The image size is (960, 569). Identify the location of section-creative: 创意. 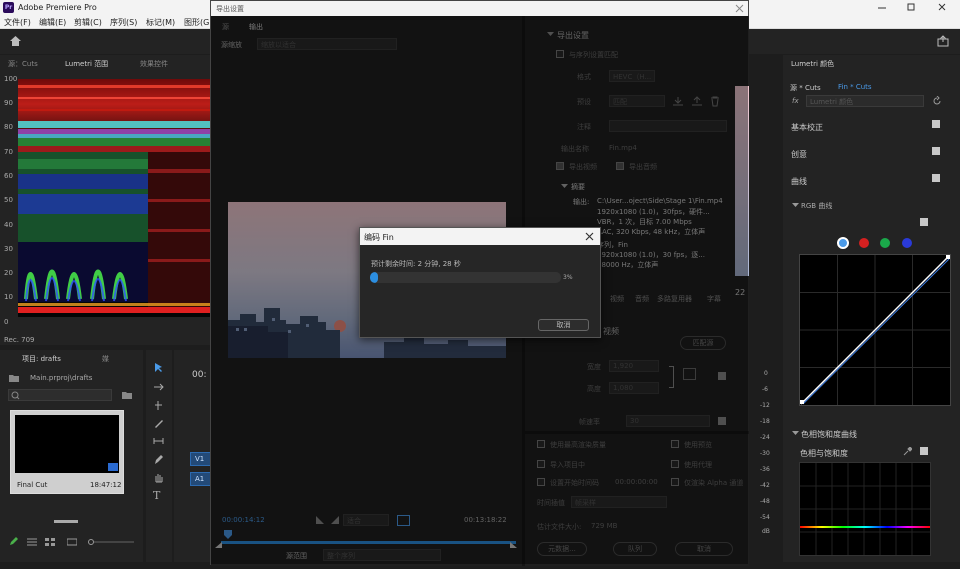
(799, 154).